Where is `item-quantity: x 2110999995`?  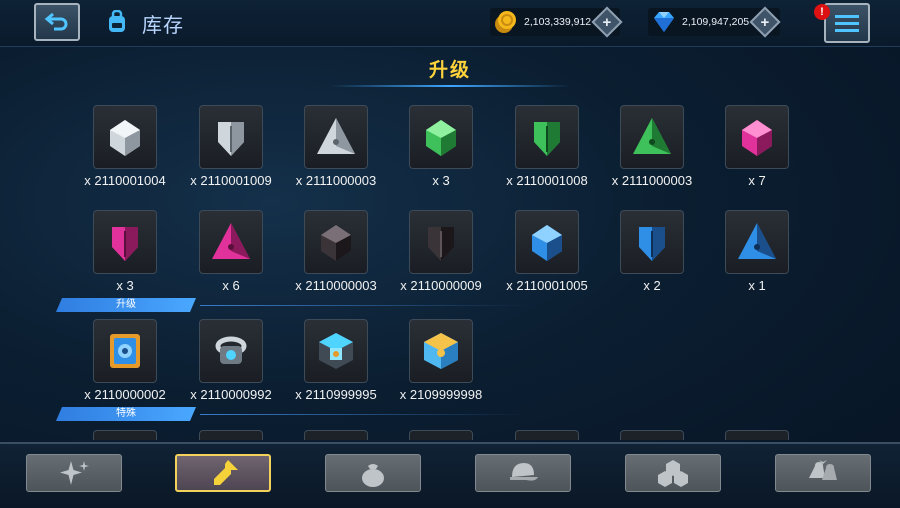 item-quantity: x 2110999995 is located at coordinates (336, 394).